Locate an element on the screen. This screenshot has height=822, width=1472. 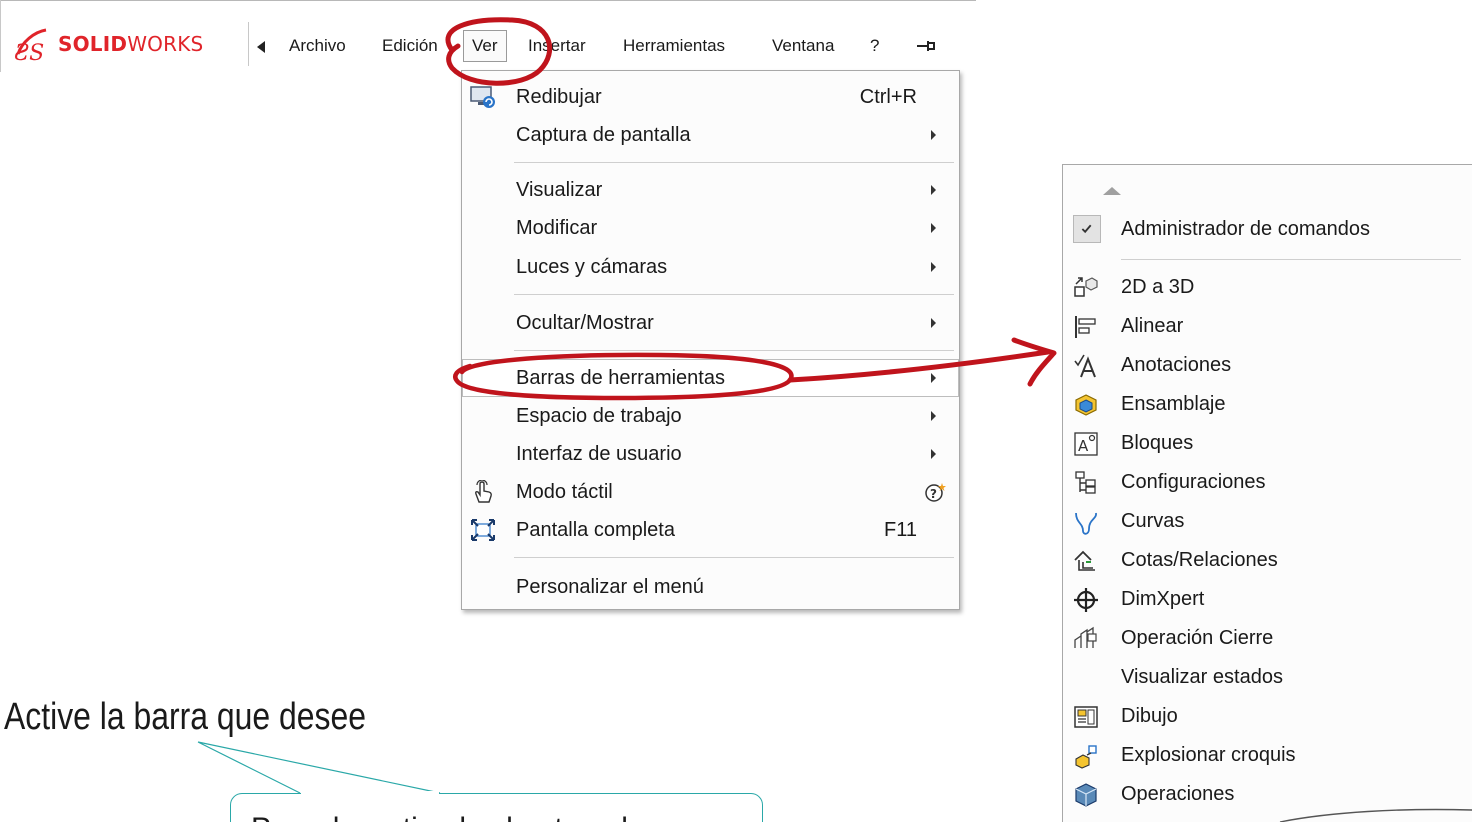
pin-icon is located at coordinates (926, 46).